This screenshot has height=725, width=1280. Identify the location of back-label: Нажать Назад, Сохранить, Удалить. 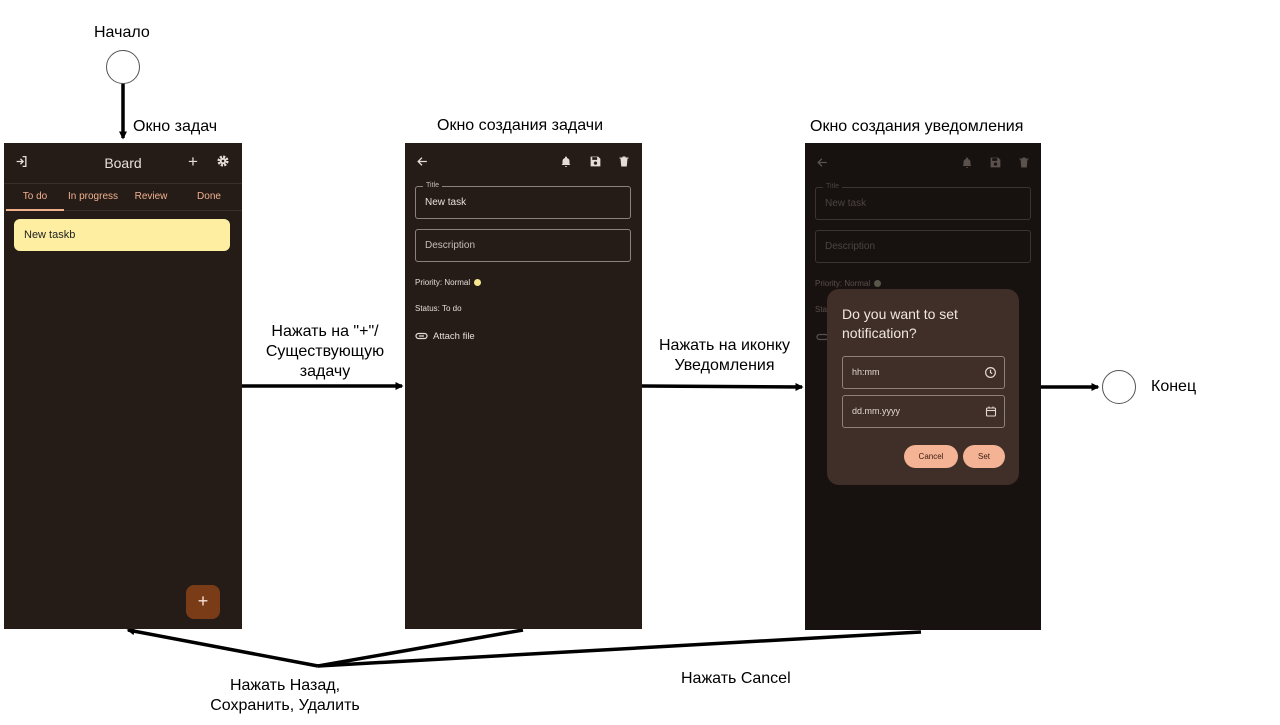
(285, 695).